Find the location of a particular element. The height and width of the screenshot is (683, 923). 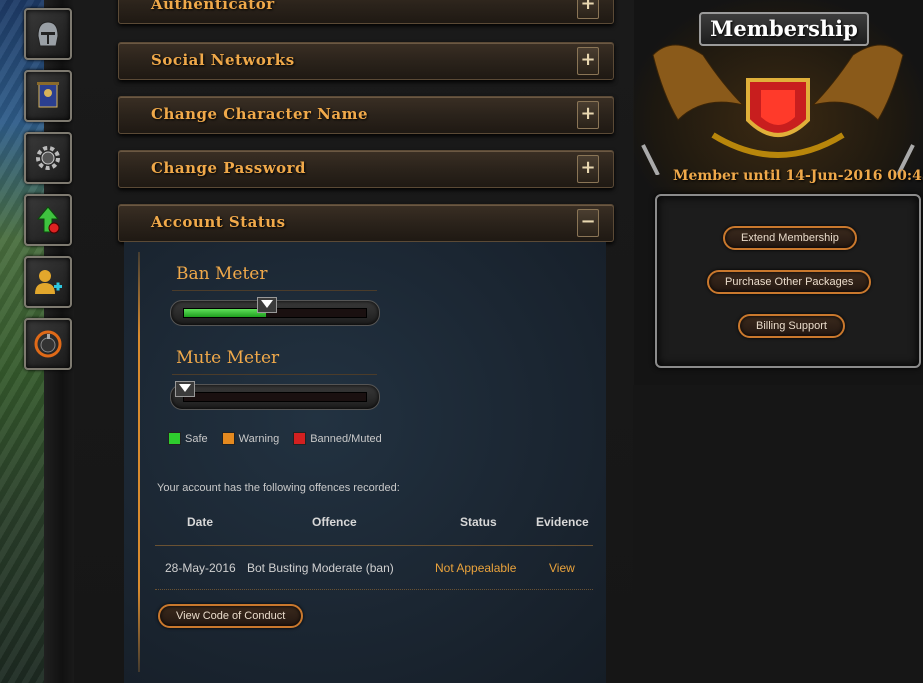

column-header-date: Date is located at coordinates (200, 522).